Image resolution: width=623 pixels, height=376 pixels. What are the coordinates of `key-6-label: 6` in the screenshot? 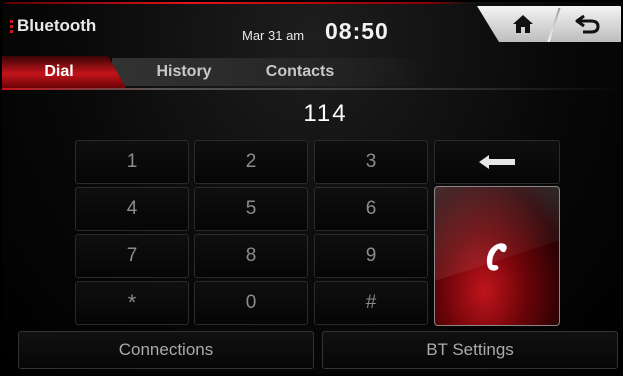 It's located at (371, 208).